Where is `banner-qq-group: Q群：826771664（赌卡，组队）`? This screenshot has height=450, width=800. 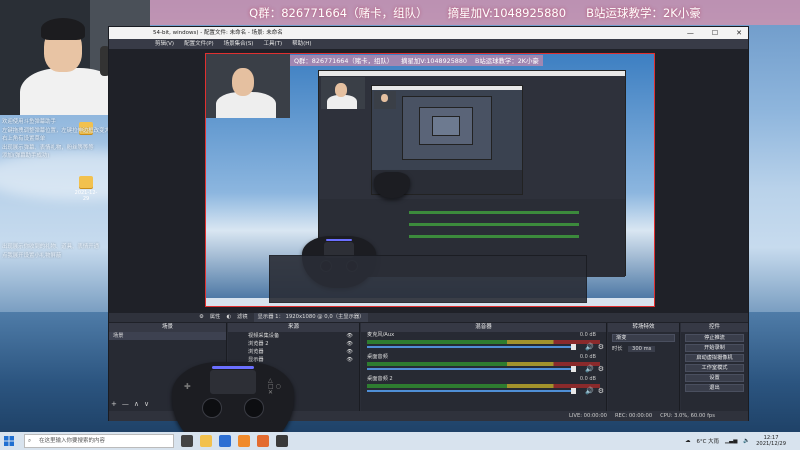
banner-qq-group: Q群：826771664（赌卡，组队） is located at coordinates (338, 12).